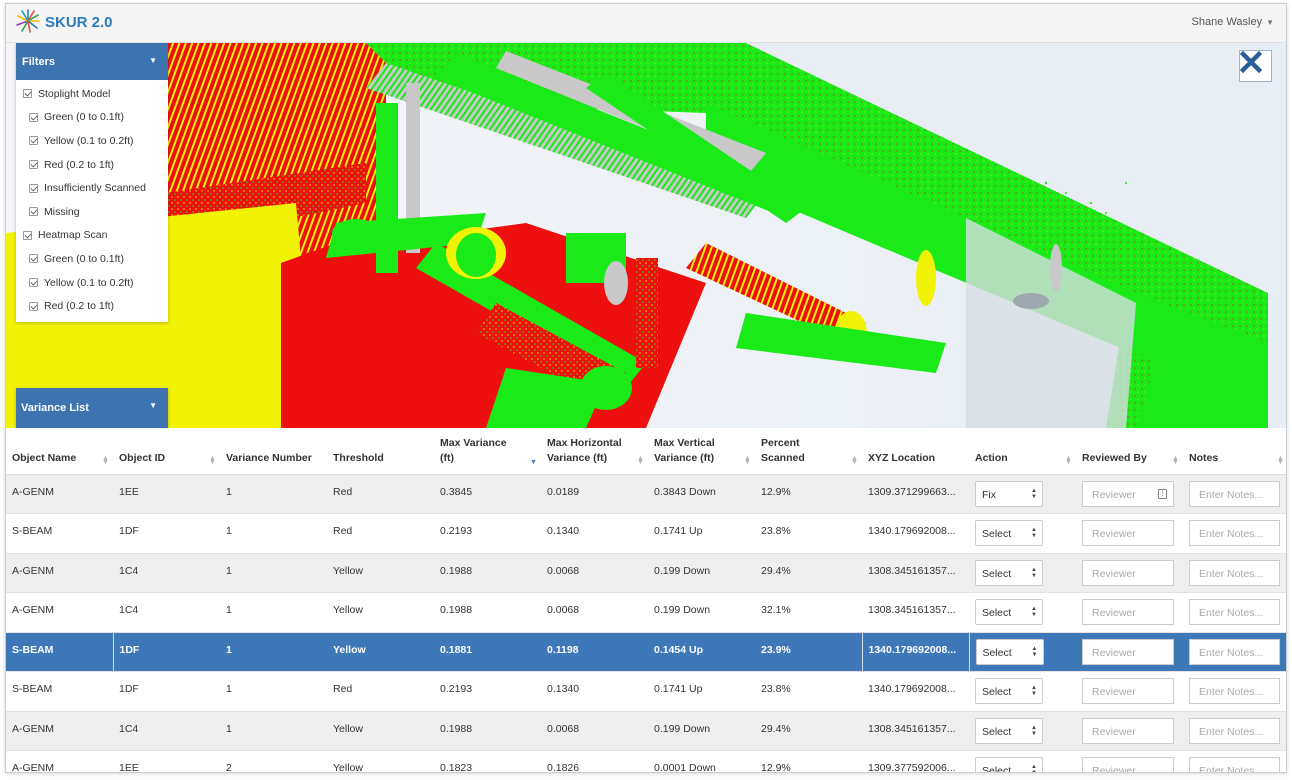 The height and width of the screenshot is (780, 1292). I want to click on filter-item-heatmap-red: Red (0.2 to 1ft), so click(92, 306).